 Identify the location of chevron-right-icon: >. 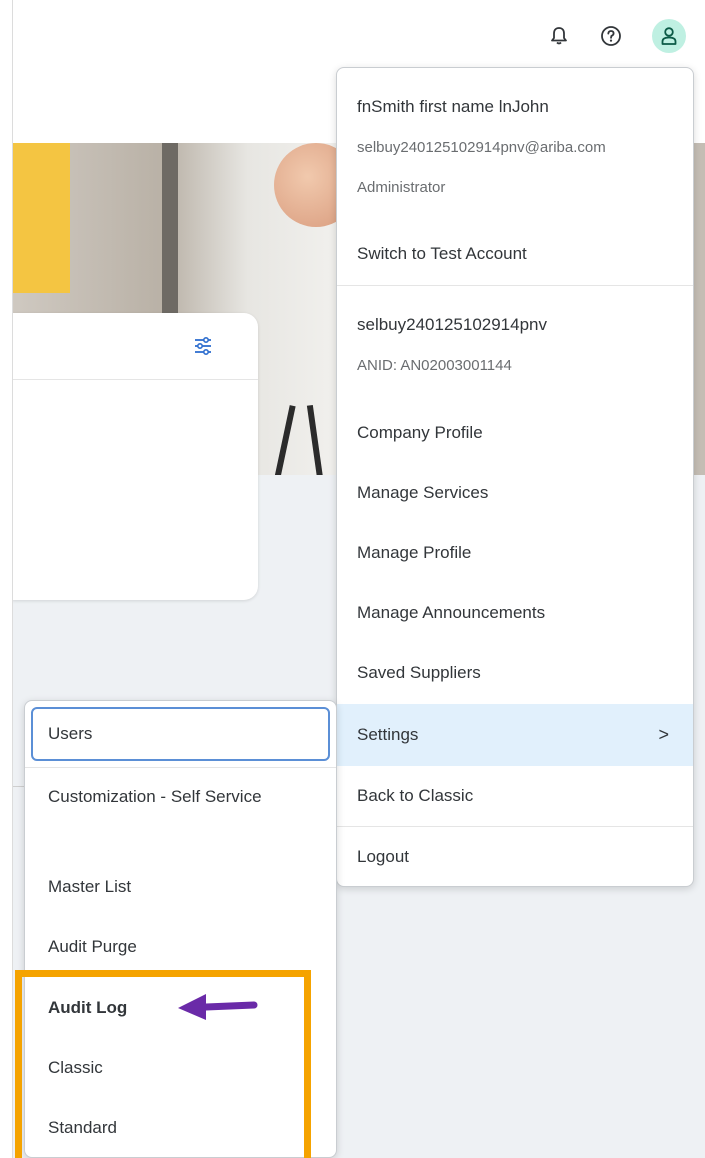
(663, 734).